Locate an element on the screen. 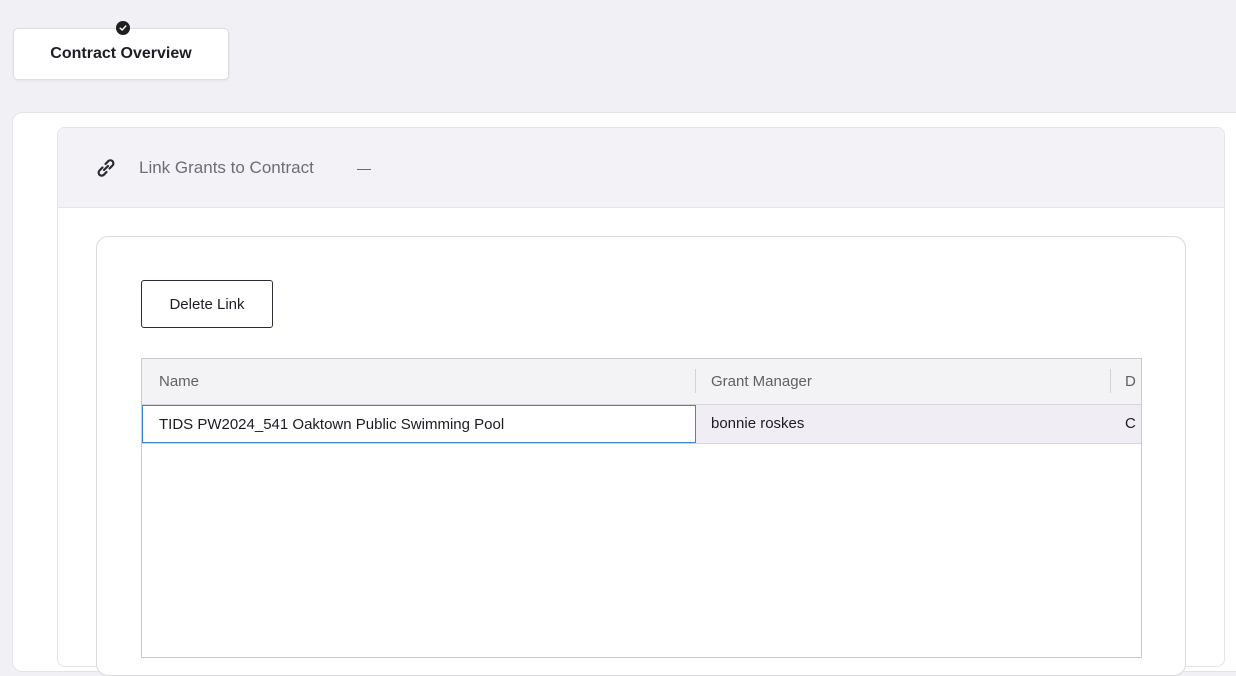 Image resolution: width=1236 pixels, height=676 pixels. delete-link-button: Delete Link is located at coordinates (207, 304).